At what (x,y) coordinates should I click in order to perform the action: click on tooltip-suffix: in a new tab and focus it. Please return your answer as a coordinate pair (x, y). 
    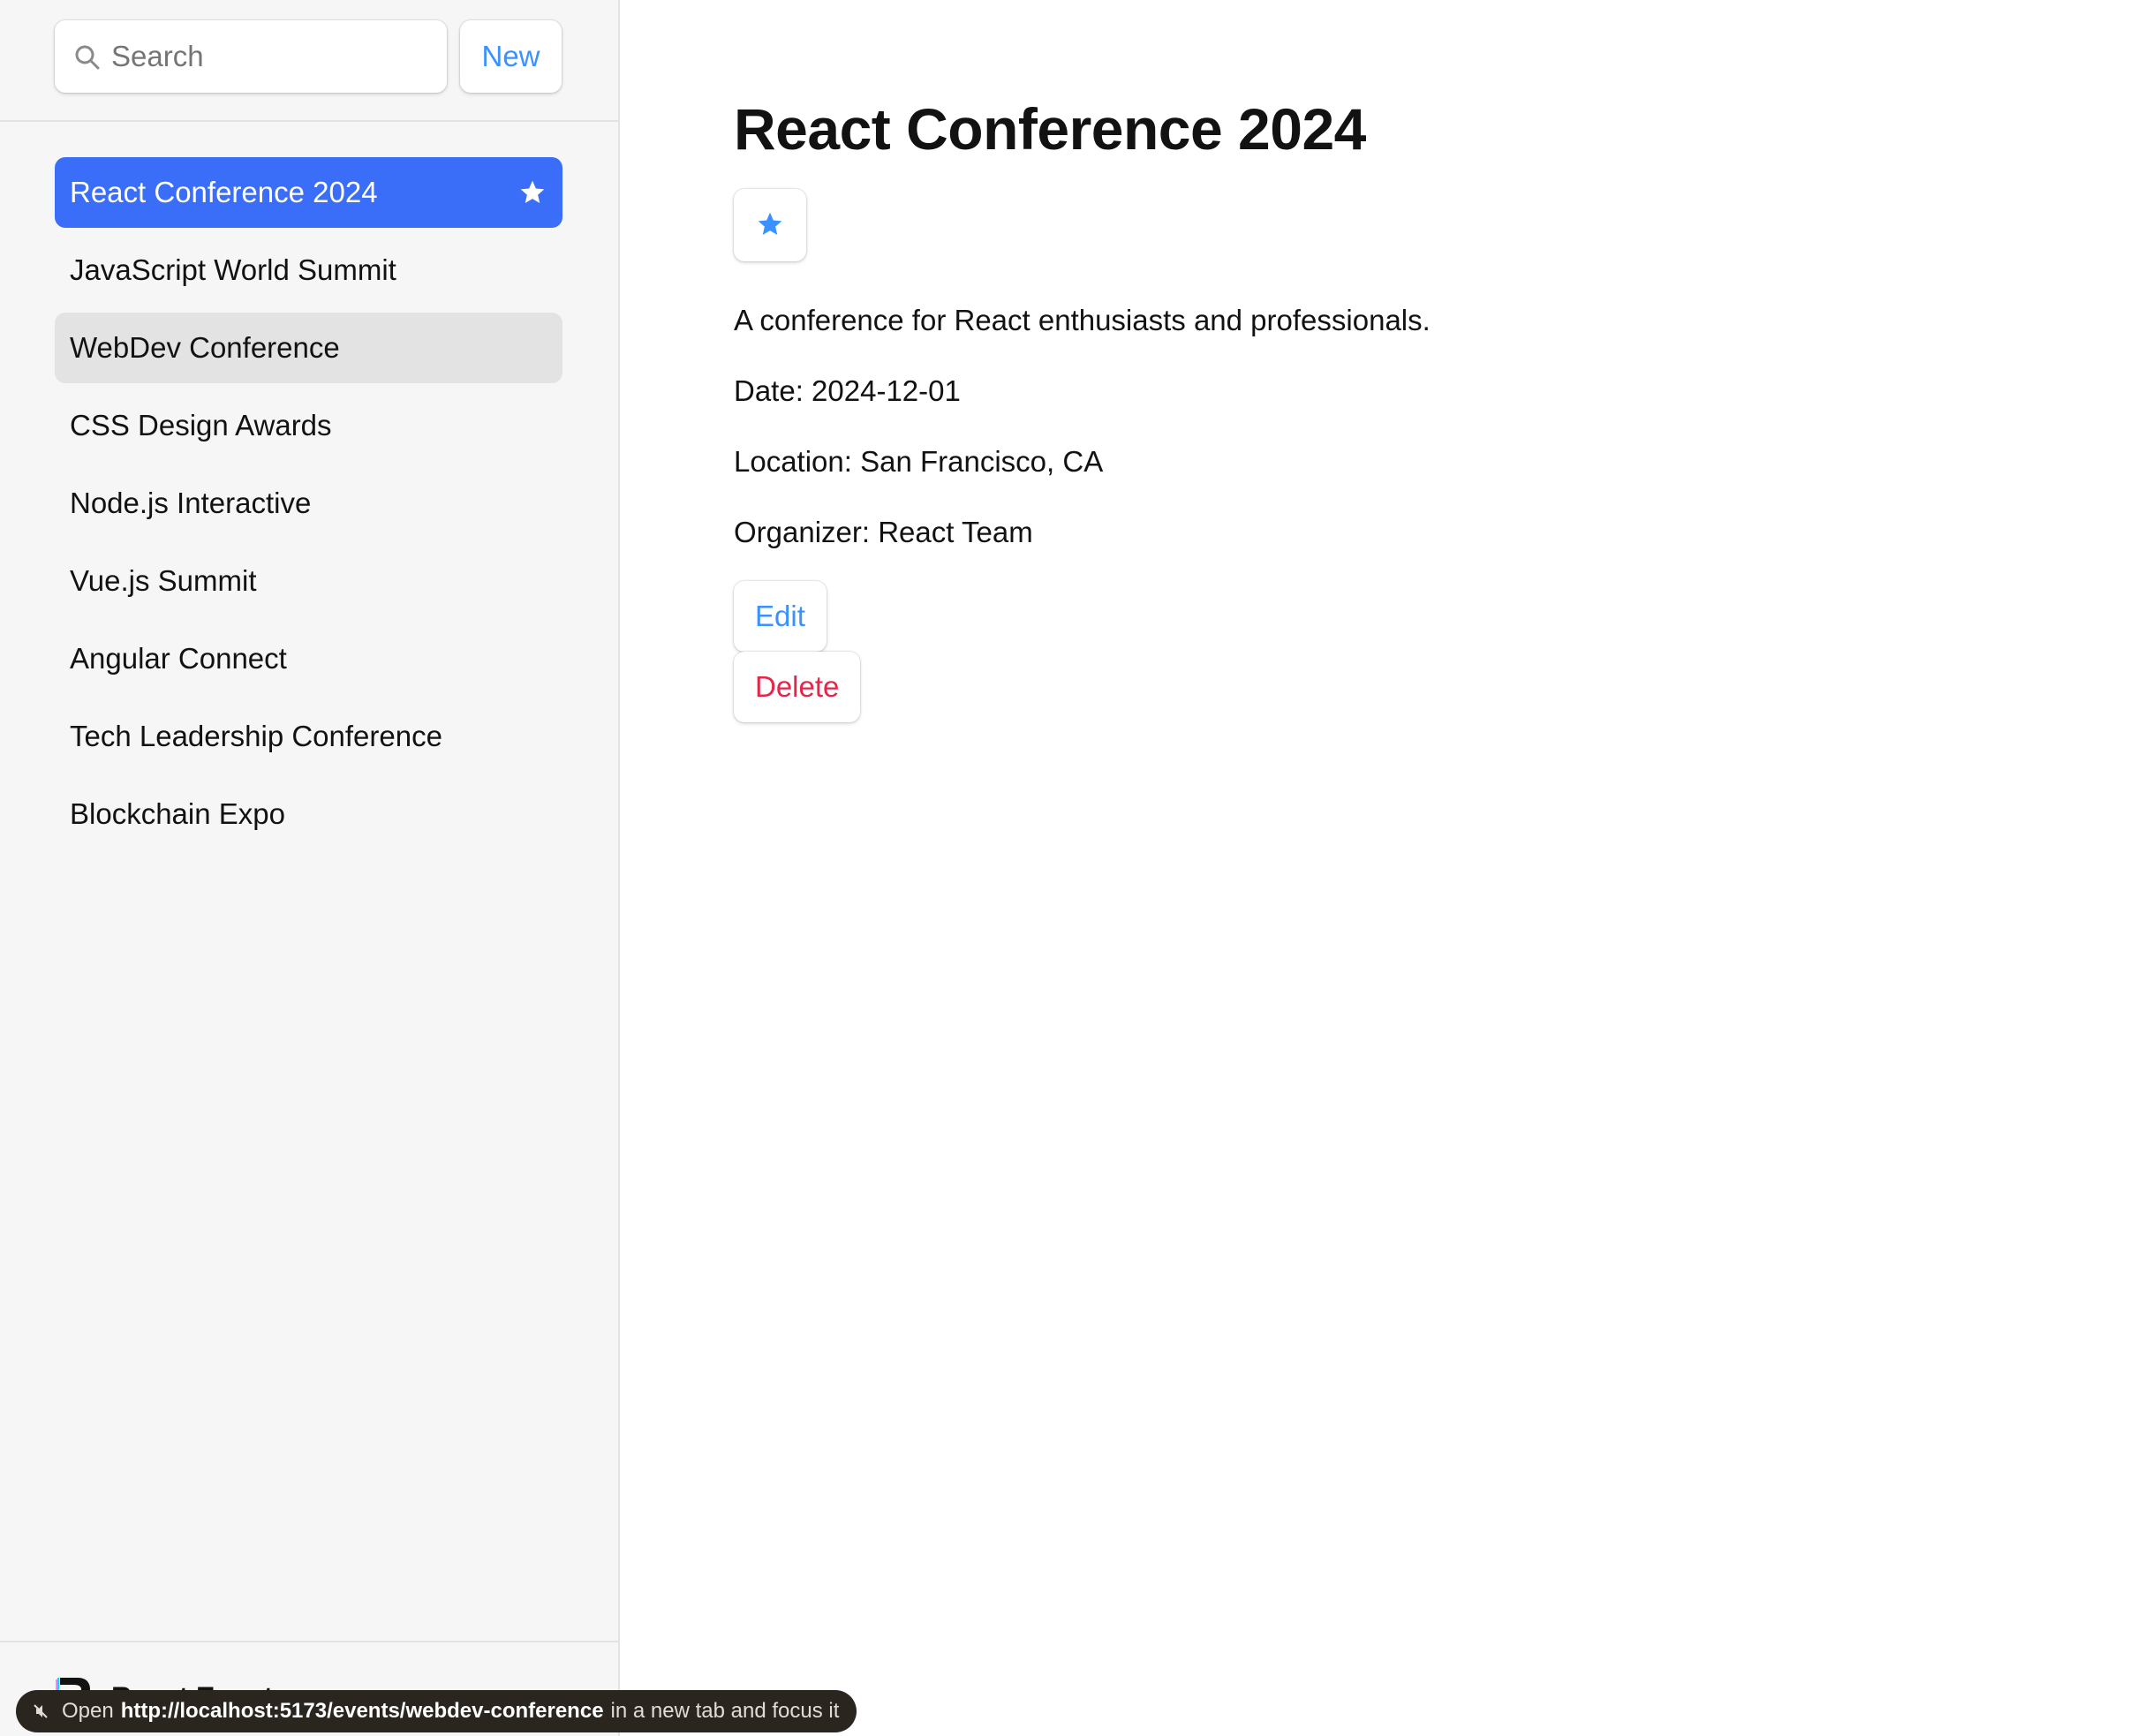
    Looking at the image, I should click on (725, 1711).